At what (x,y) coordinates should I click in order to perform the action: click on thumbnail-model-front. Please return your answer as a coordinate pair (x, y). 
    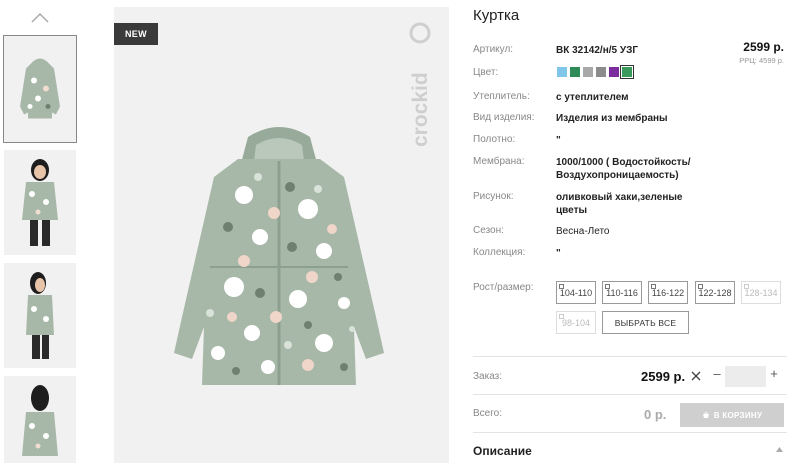
    Looking at the image, I should click on (40, 202).